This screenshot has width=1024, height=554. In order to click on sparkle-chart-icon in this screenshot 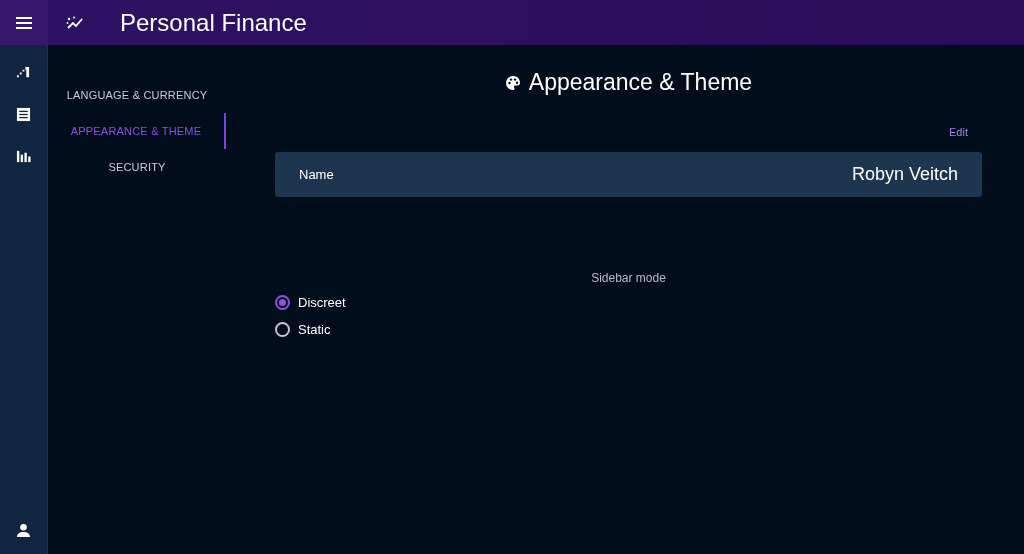, I will do `click(75, 22)`.